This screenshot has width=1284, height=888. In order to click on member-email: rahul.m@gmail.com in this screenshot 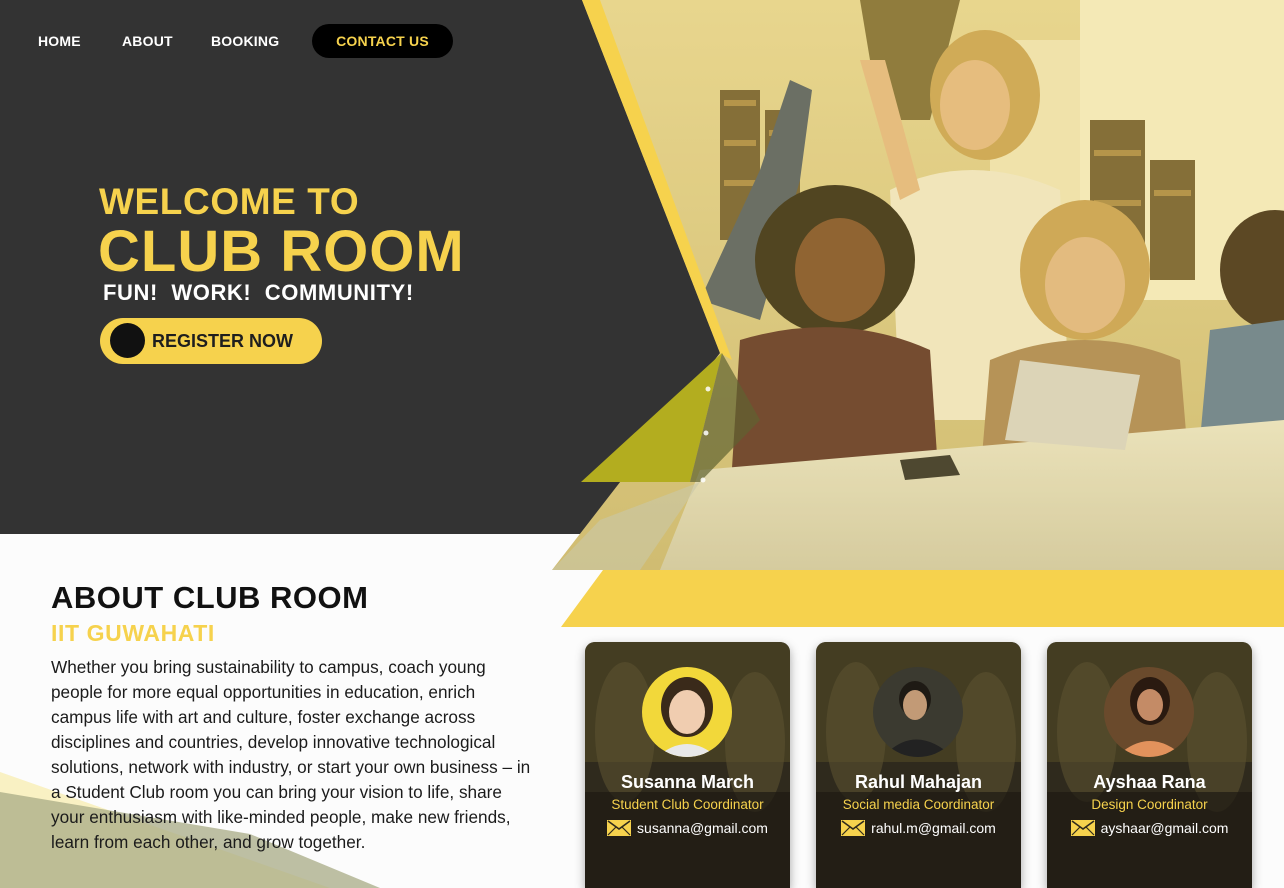, I will do `click(933, 828)`.